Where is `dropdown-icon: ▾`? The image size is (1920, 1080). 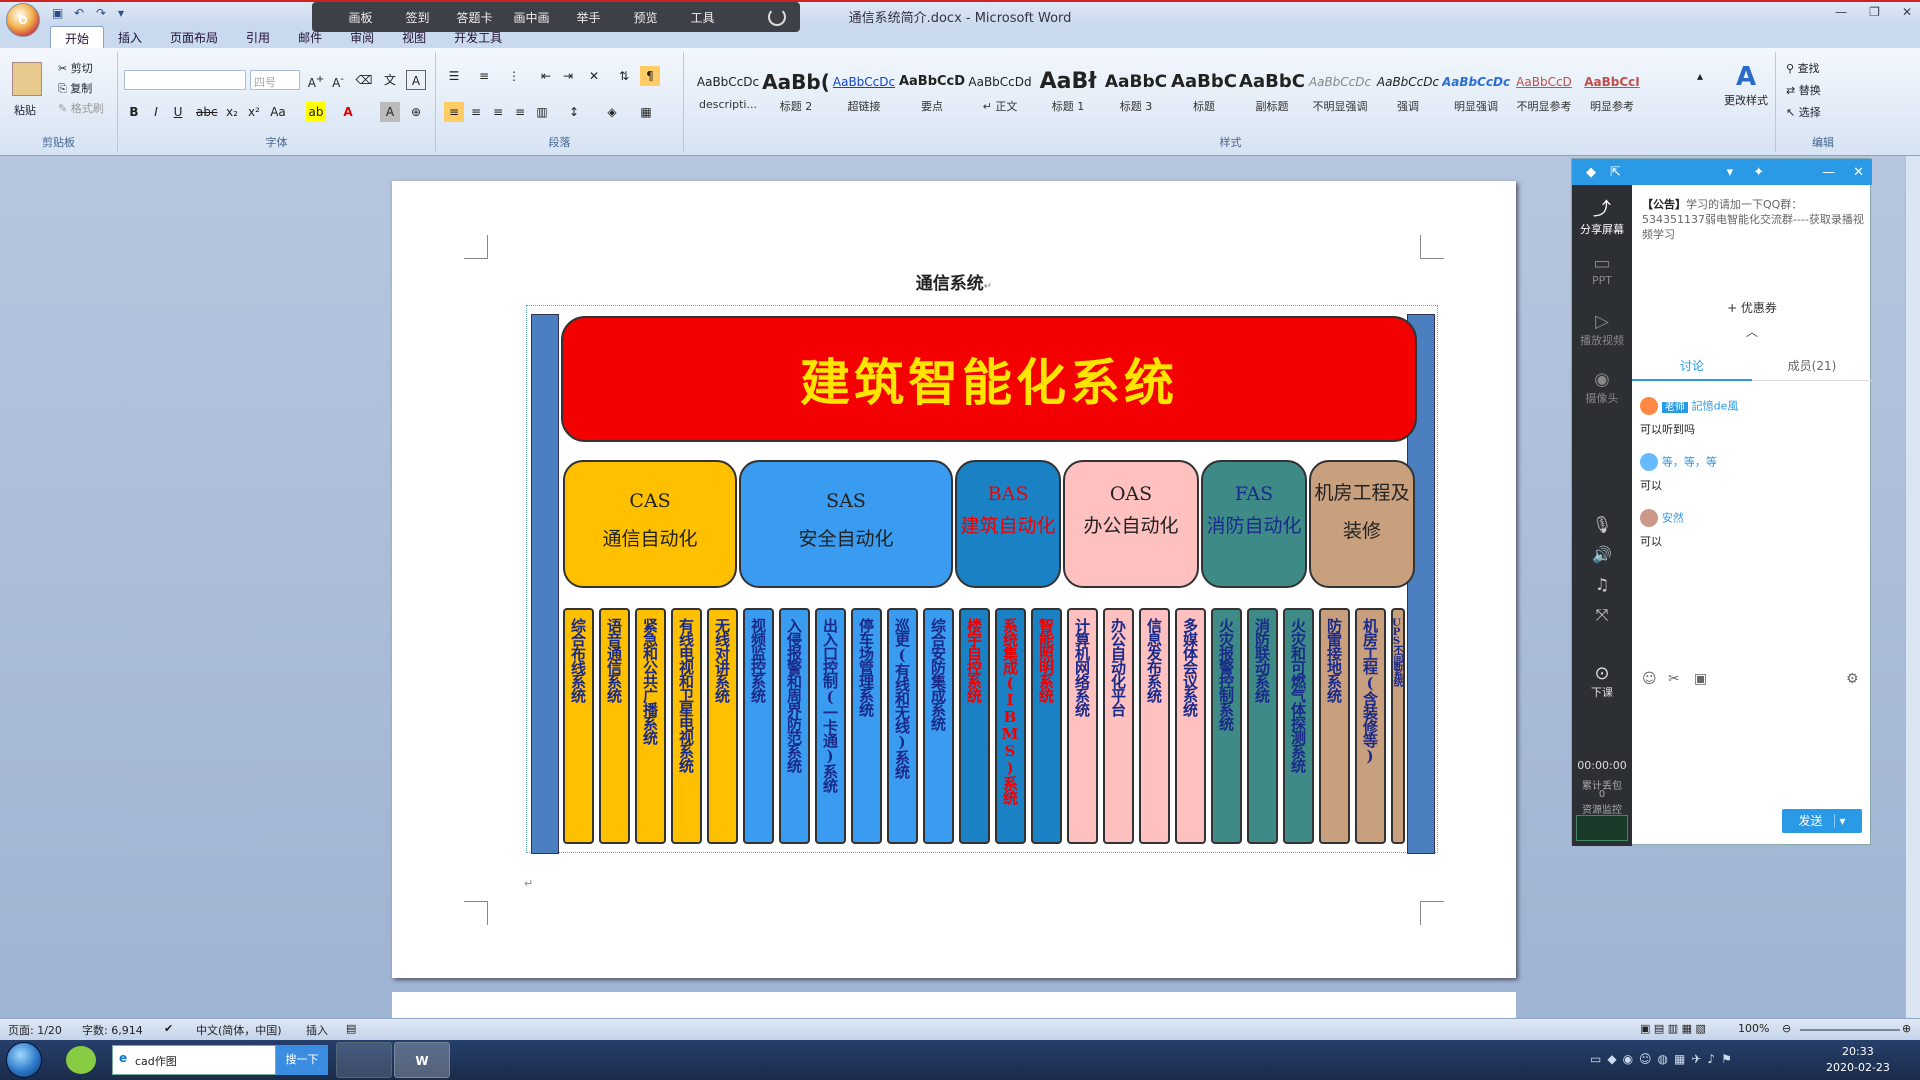 dropdown-icon: ▾ is located at coordinates (1730, 172).